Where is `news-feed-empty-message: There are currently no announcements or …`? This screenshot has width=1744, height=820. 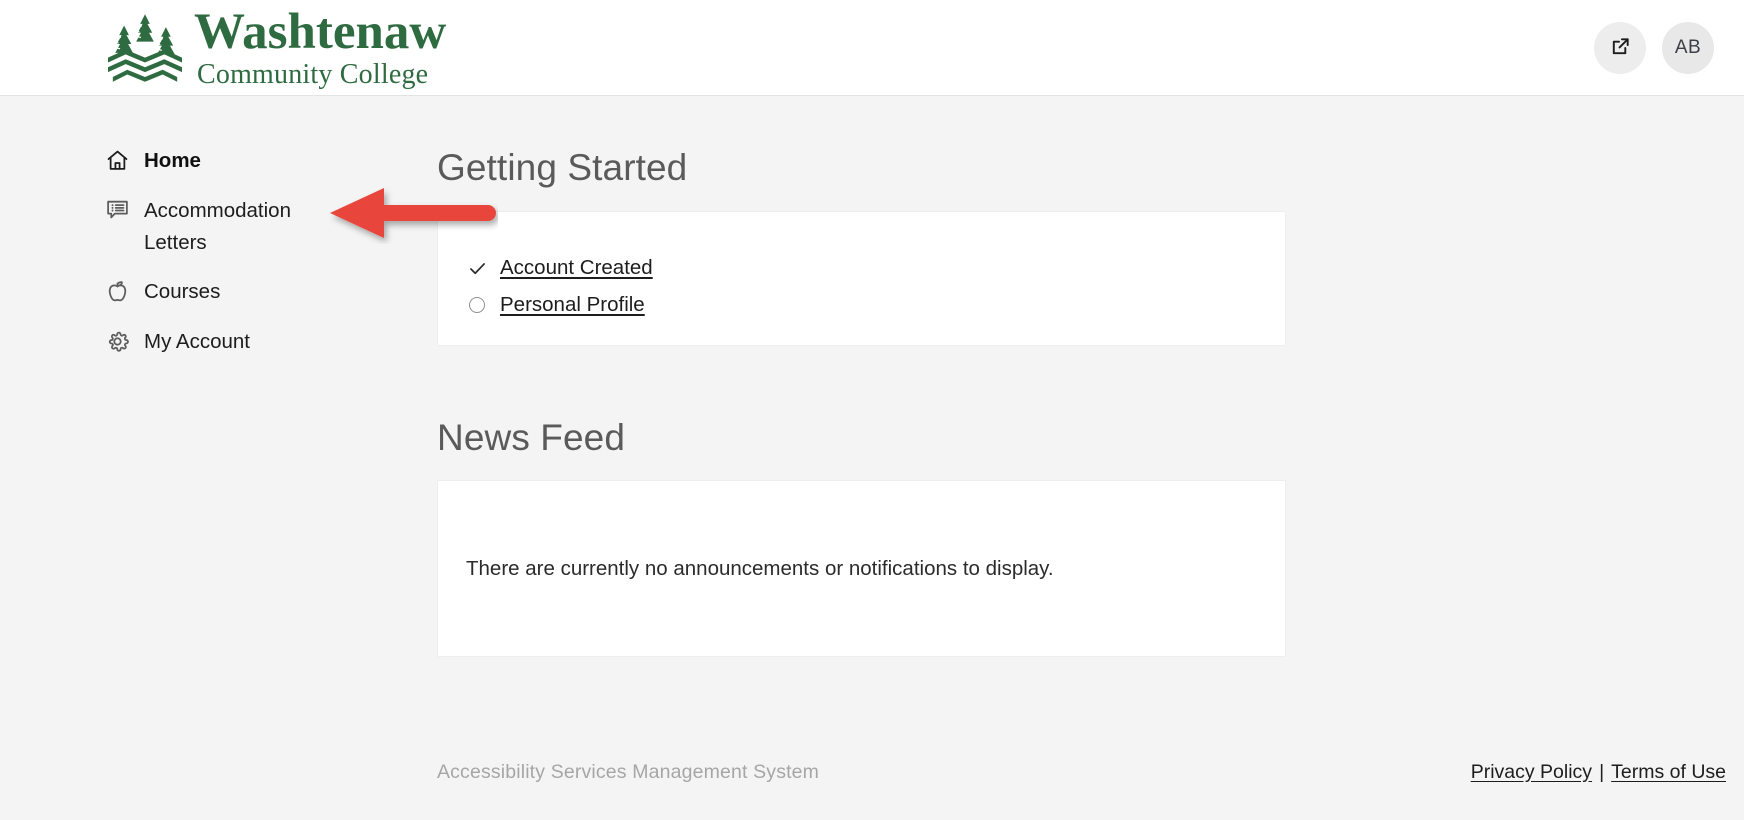 news-feed-empty-message: There are currently no announcements or … is located at coordinates (760, 568).